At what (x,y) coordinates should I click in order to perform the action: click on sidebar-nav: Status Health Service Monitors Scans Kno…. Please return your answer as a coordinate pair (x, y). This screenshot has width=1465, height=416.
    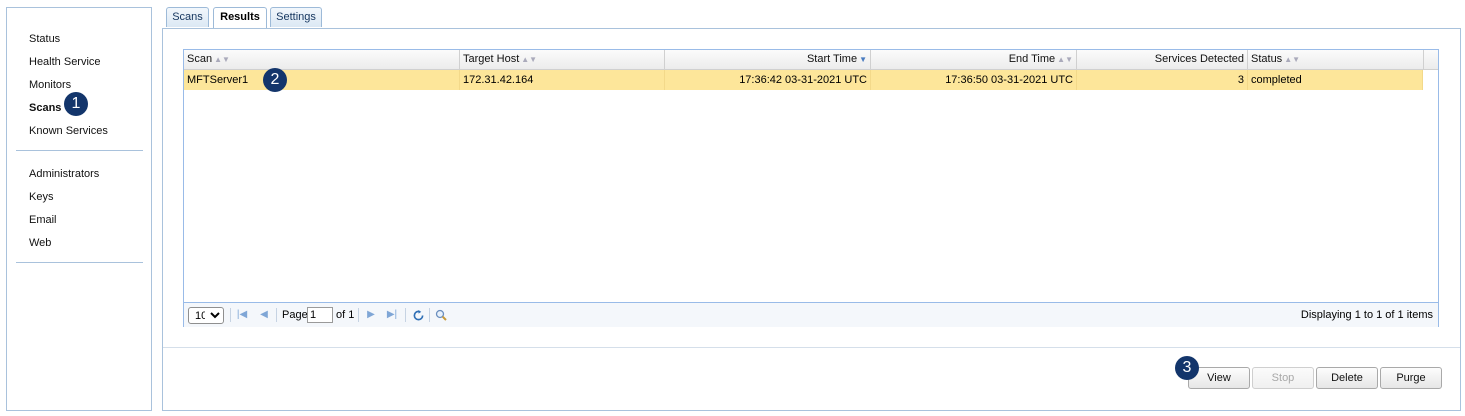
    Looking at the image, I should click on (79, 209).